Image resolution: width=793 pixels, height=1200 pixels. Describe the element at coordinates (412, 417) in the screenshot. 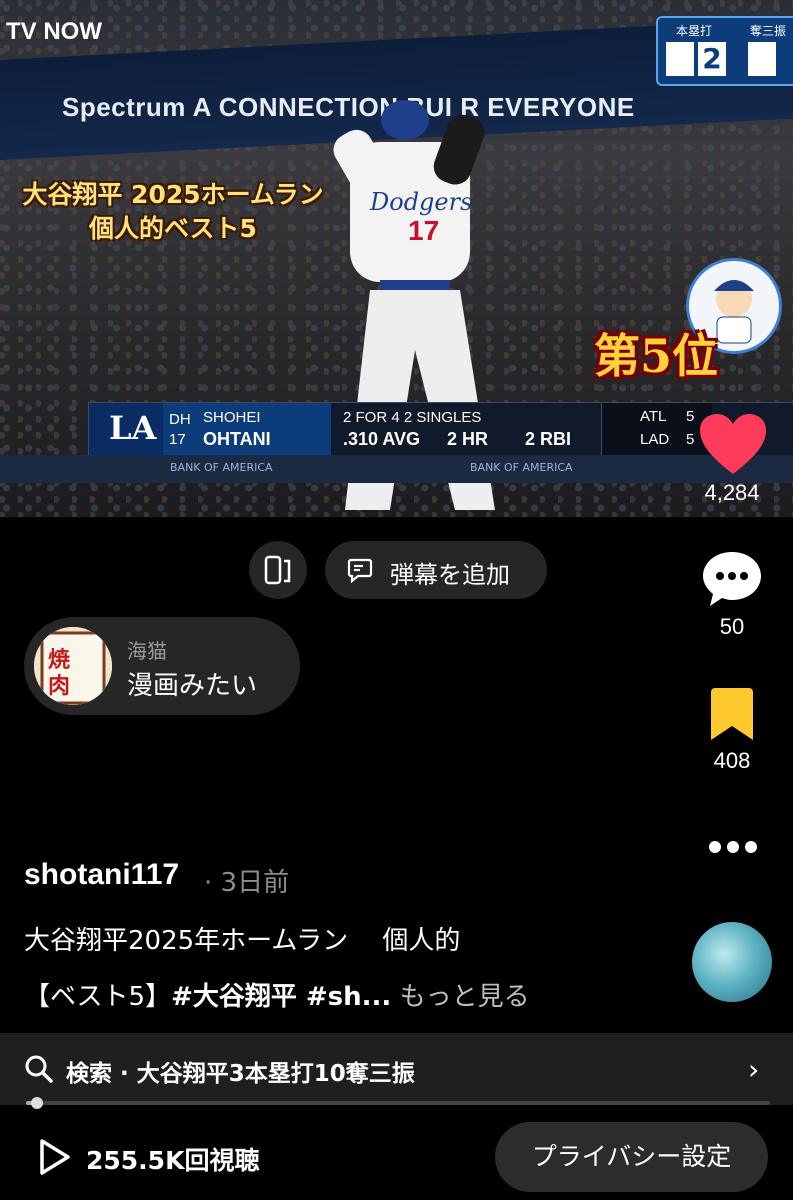

I see `stat-line1: 2 FOR 4 2 SINGLES` at that location.